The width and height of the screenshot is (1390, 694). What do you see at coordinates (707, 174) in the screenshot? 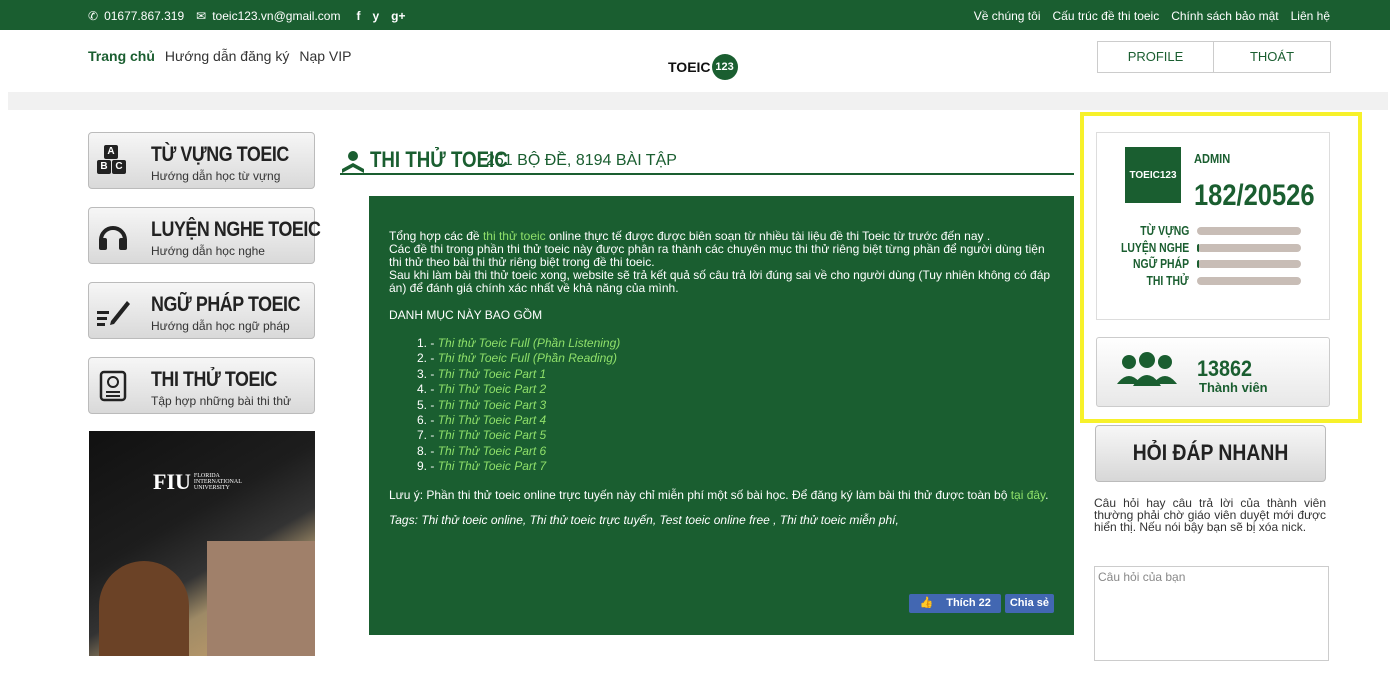
I see `title-underline` at bounding box center [707, 174].